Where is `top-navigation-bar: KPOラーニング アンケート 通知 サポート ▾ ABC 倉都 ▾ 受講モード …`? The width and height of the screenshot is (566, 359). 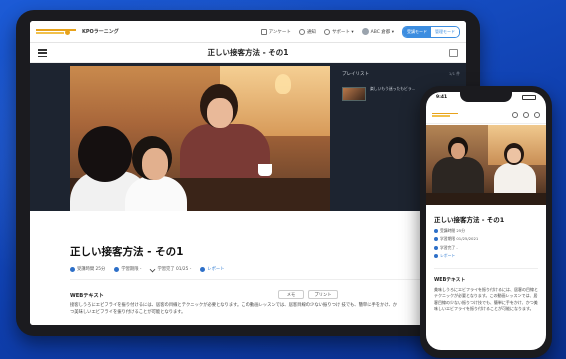 top-navigation-bar: KPOラーニング アンケート 通知 サポート ▾ ABC 倉都 ▾ 受講モード … is located at coordinates (248, 32).